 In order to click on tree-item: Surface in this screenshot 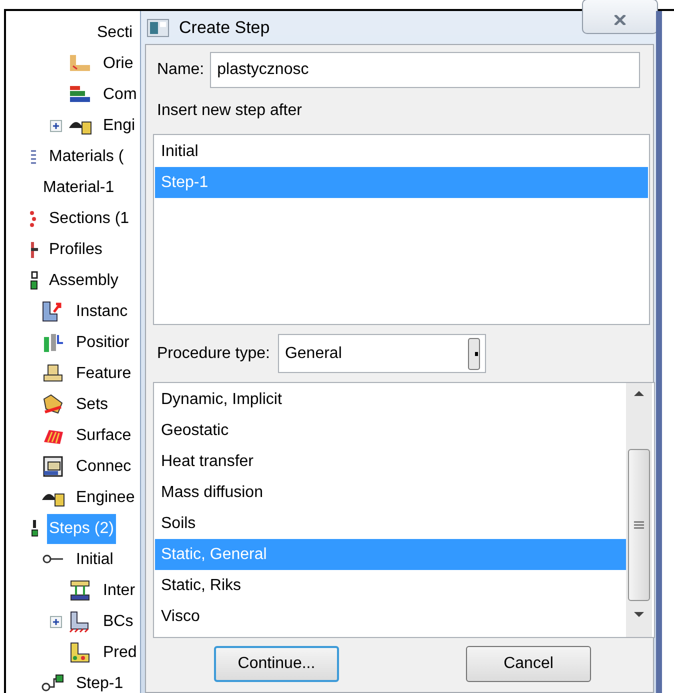, I will do `click(104, 435)`.